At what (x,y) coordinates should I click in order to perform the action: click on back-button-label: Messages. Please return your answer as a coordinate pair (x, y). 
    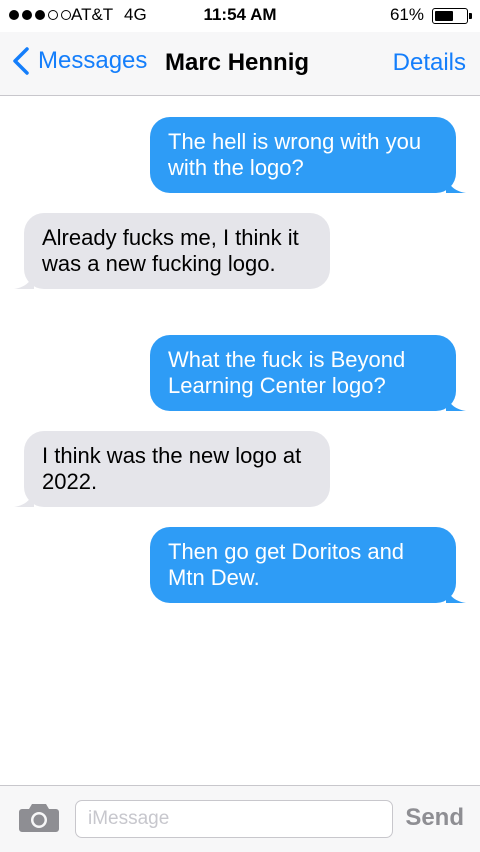
    Looking at the image, I should click on (93, 60).